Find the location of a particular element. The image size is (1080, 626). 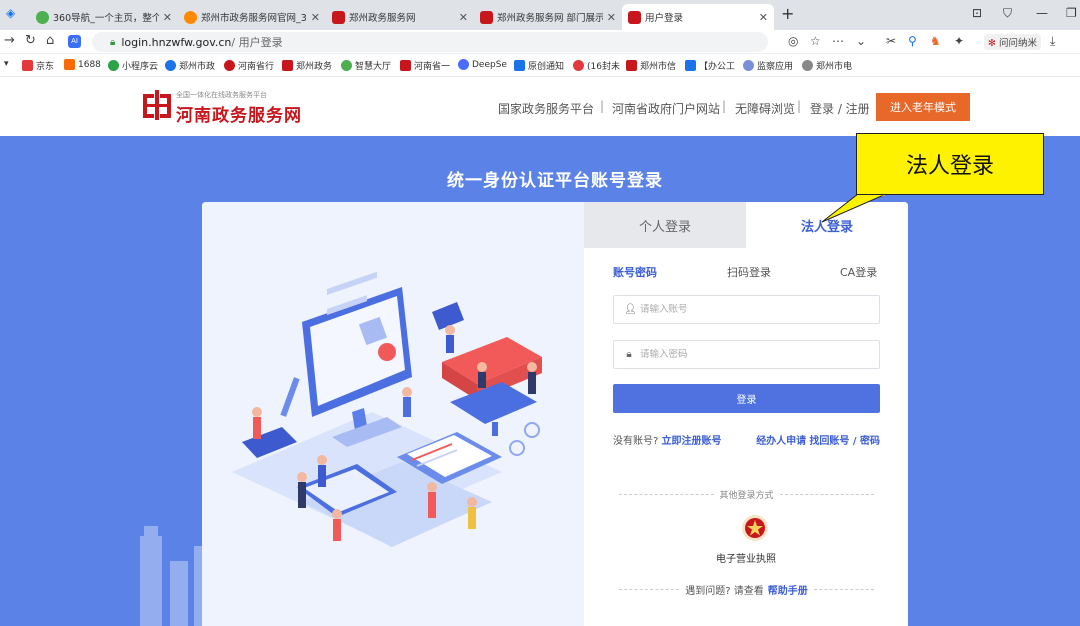

password-field: 🔒︎ is located at coordinates (746, 354).